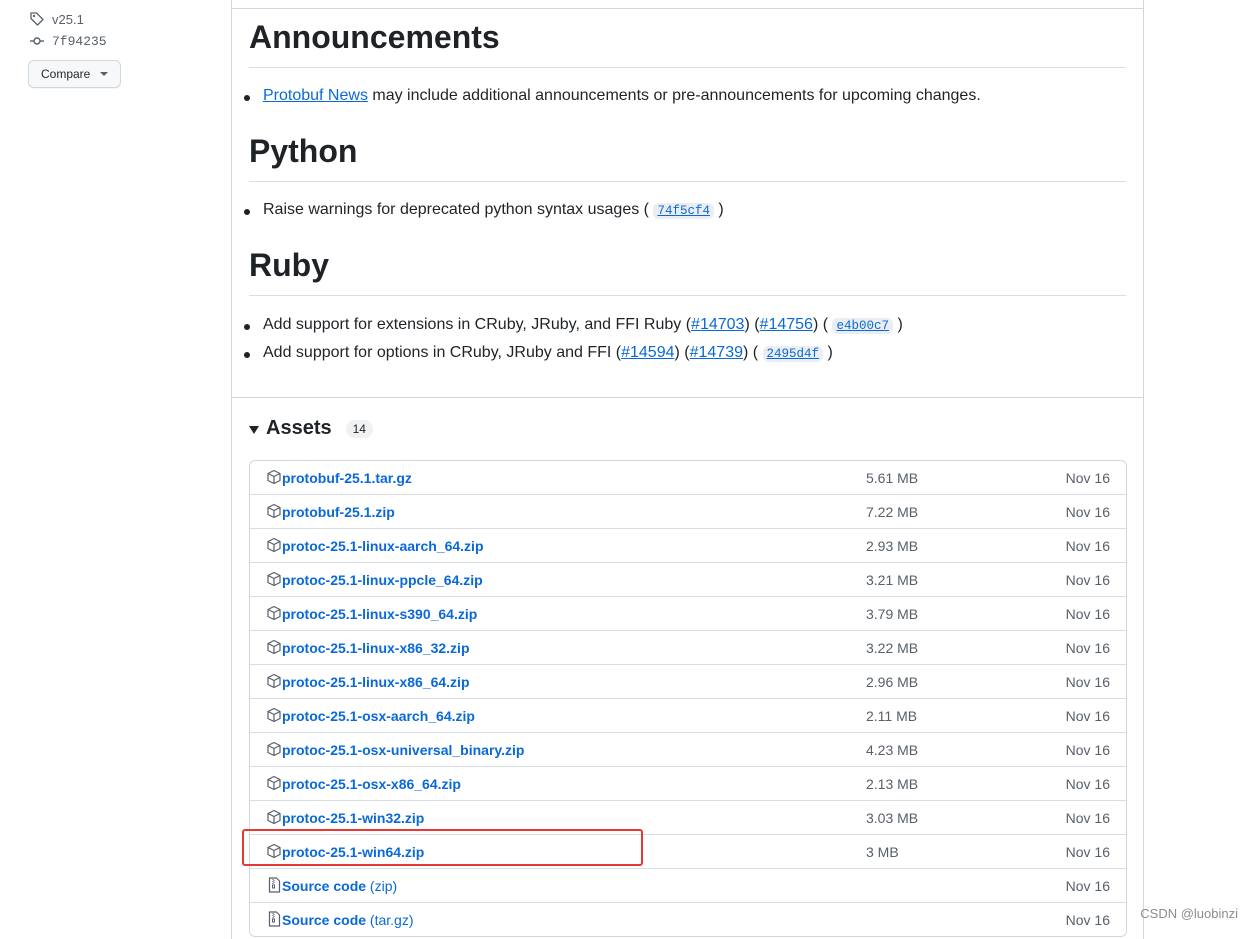 The height and width of the screenshot is (939, 1254). Describe the element at coordinates (892, 647) in the screenshot. I see `asset-size: 3.22 MB` at that location.